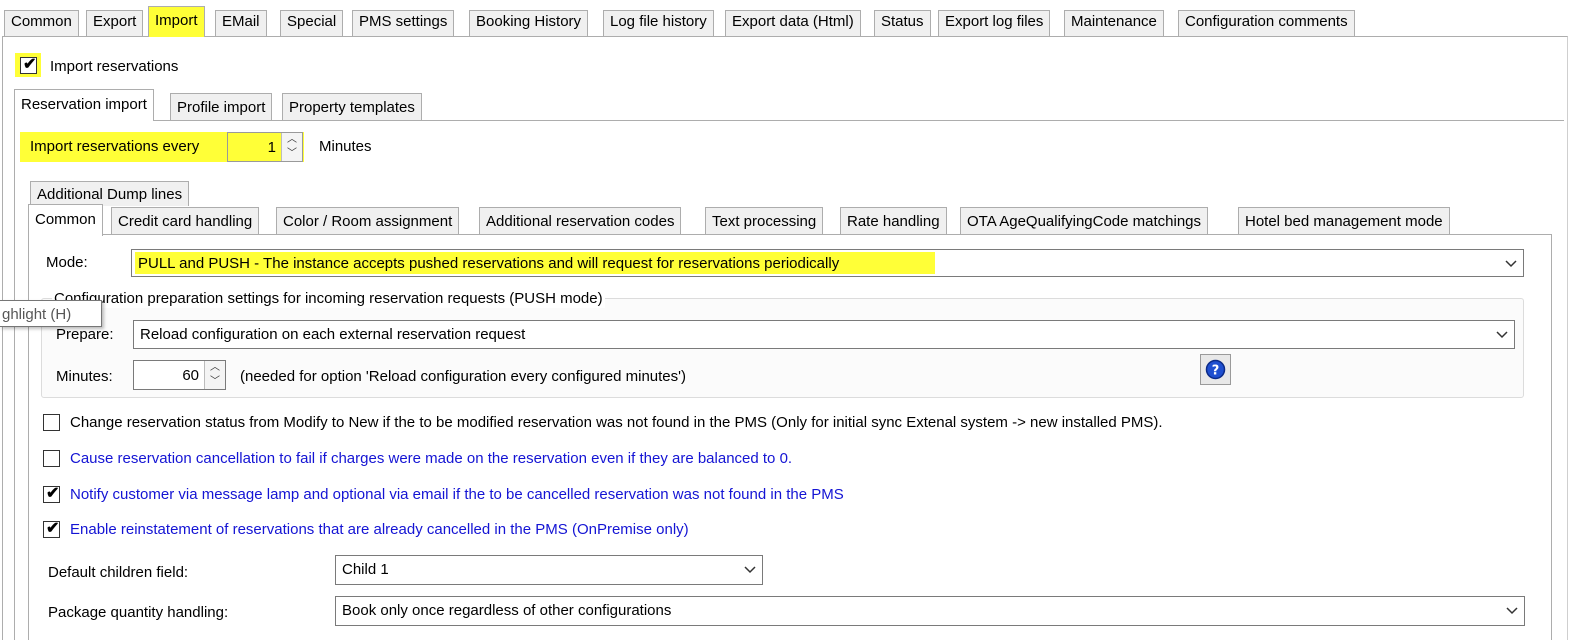 The image size is (1578, 640). I want to click on tab-export-log-files: Export log files, so click(994, 23).